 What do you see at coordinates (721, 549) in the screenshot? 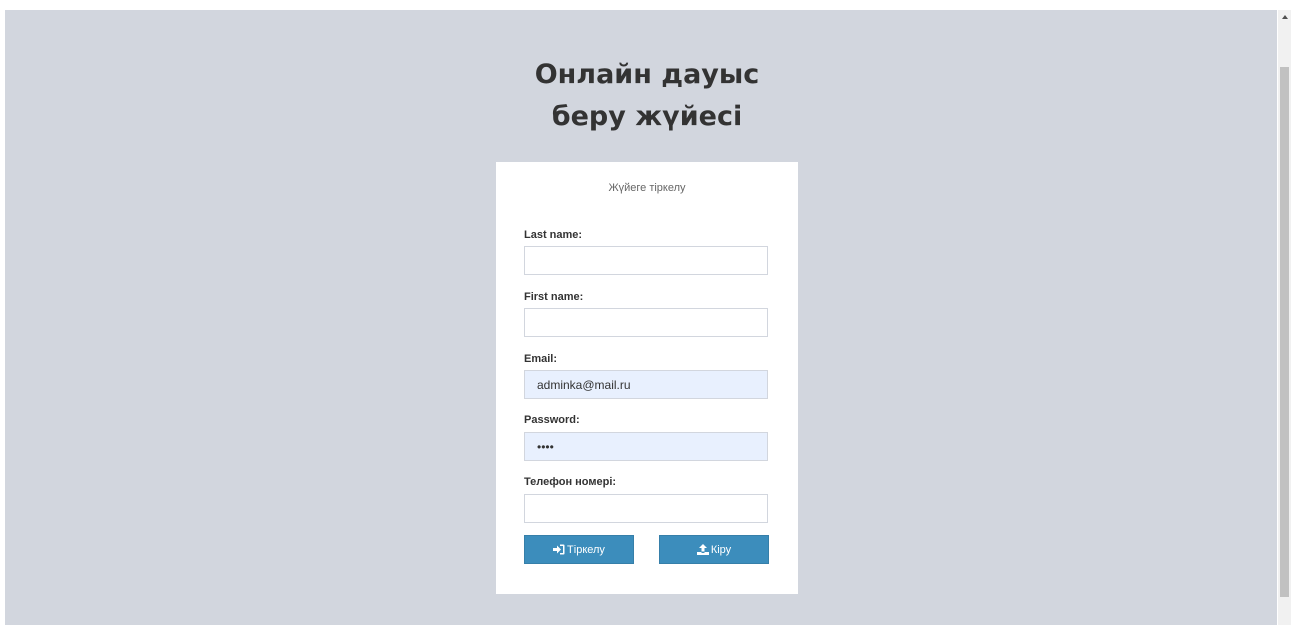
I see `login-button-label: Кіру` at bounding box center [721, 549].